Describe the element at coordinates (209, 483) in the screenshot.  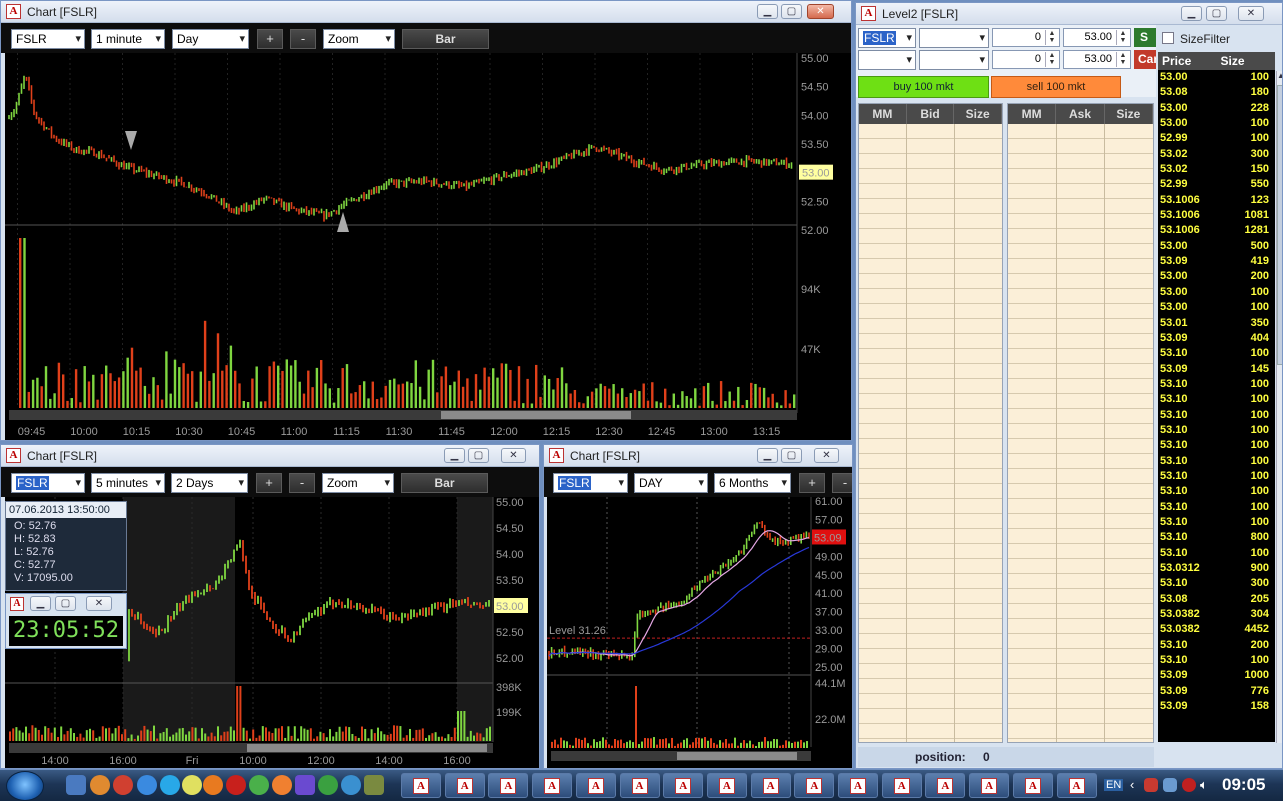
I see `range-select: 2 Days` at that location.